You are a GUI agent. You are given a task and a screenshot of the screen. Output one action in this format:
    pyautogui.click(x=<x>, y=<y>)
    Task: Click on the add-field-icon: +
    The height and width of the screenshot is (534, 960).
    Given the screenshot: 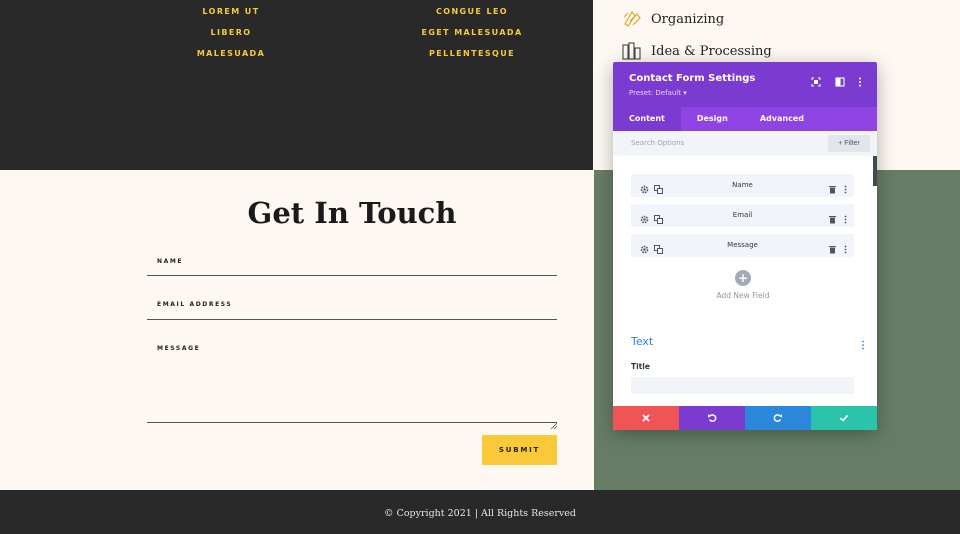 What is the action you would take?
    pyautogui.click(x=743, y=278)
    